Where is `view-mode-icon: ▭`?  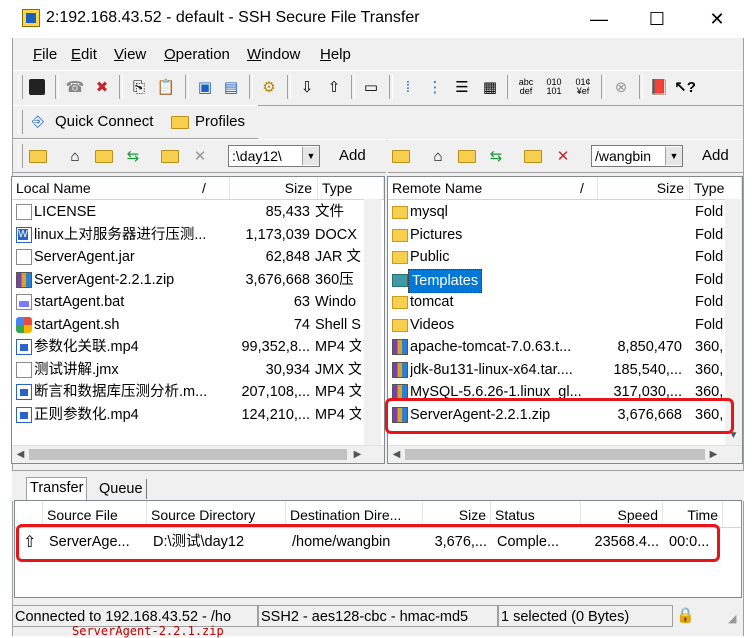 view-mode-icon: ▭ is located at coordinates (371, 87).